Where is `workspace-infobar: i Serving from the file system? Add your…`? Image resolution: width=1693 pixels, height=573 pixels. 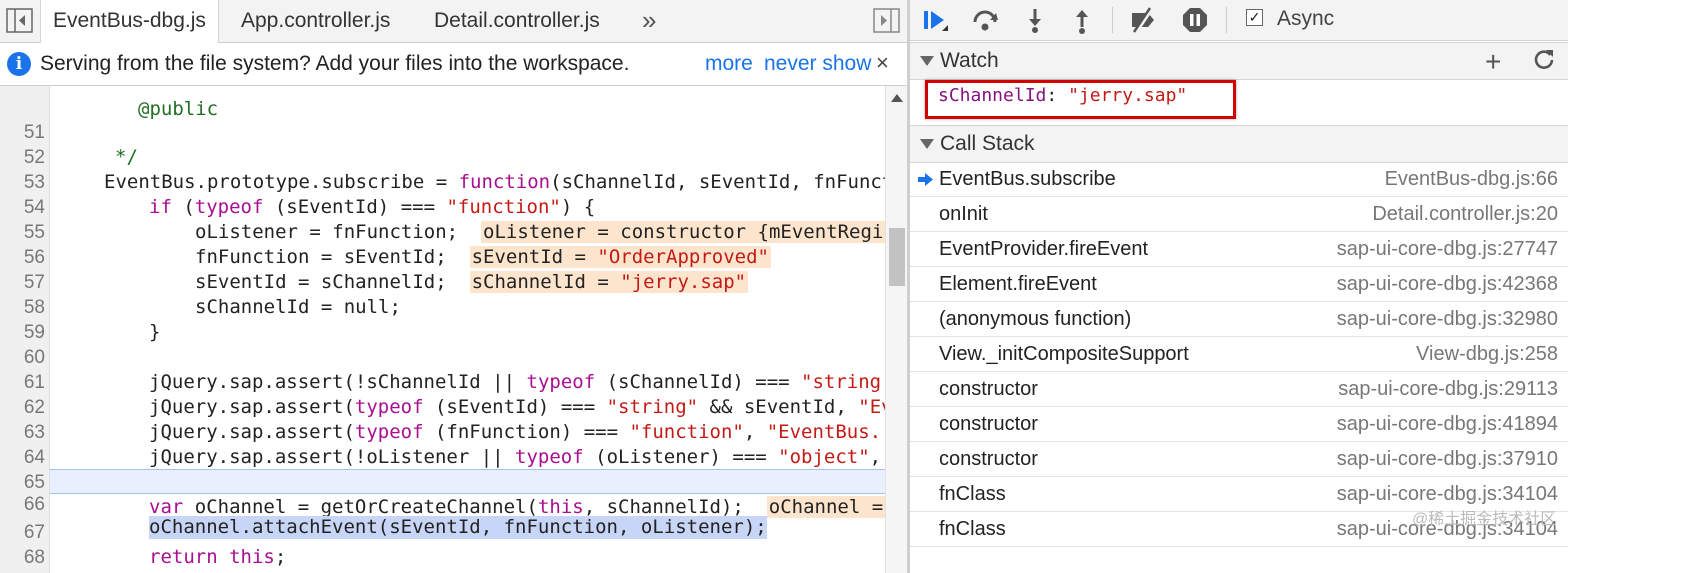
workspace-infobar: i Serving from the file system? Add your… is located at coordinates (453, 64).